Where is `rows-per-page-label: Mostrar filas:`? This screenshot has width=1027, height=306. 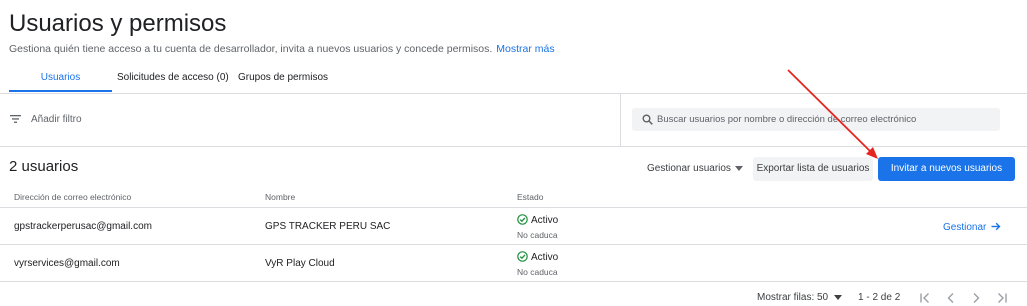 rows-per-page-label: Mostrar filas: is located at coordinates (786, 297).